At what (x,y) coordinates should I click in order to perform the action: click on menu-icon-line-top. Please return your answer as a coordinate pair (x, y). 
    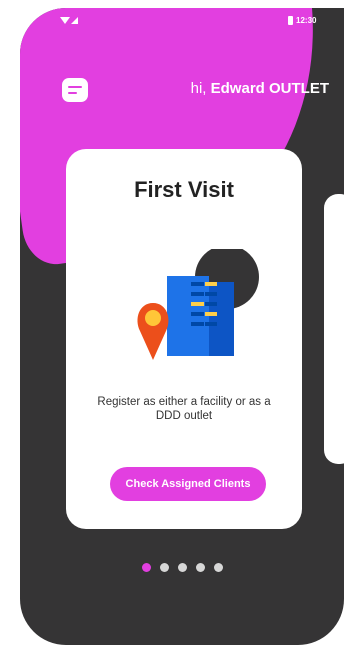
    Looking at the image, I should click on (75, 87).